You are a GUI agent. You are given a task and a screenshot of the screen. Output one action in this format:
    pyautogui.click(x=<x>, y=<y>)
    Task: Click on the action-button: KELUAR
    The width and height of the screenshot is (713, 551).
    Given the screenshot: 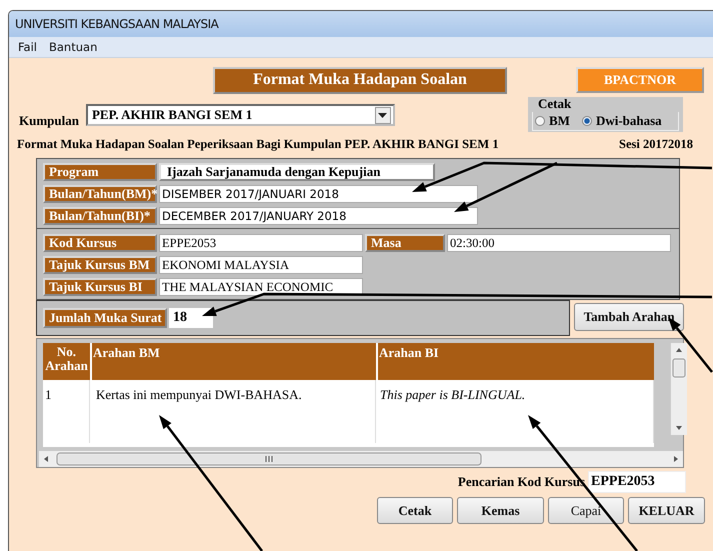 What is the action you would take?
    pyautogui.click(x=666, y=510)
    